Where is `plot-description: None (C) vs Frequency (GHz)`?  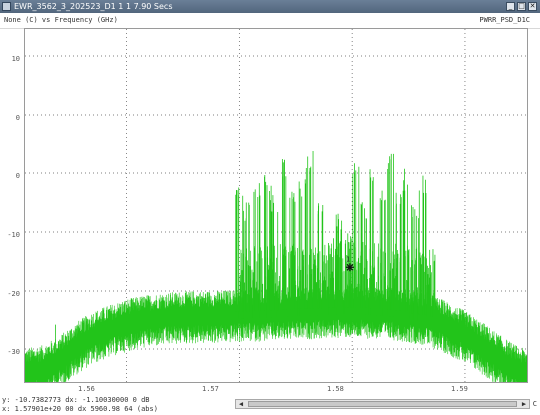 plot-description: None (C) vs Frequency (GHz) is located at coordinates (61, 20).